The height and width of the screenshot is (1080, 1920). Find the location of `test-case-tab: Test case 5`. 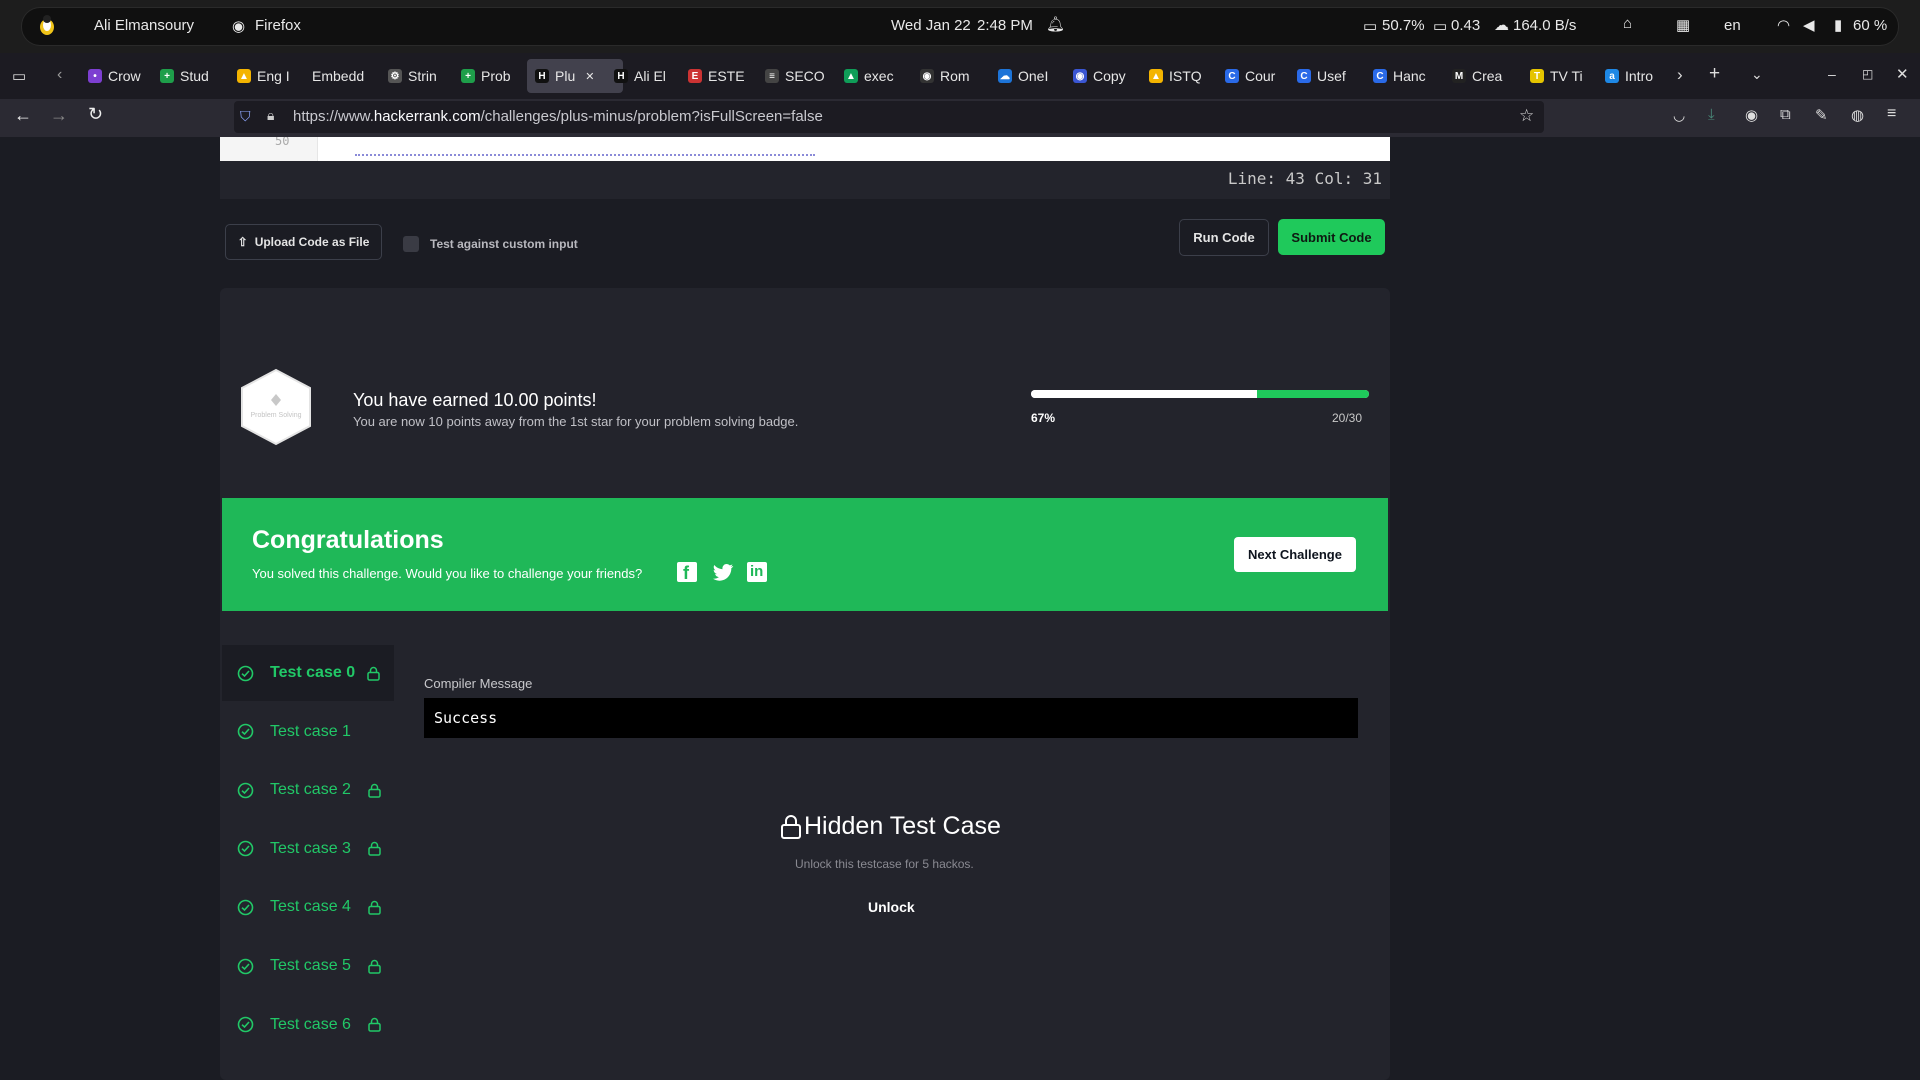

test-case-tab: Test case 5 is located at coordinates (308, 966).